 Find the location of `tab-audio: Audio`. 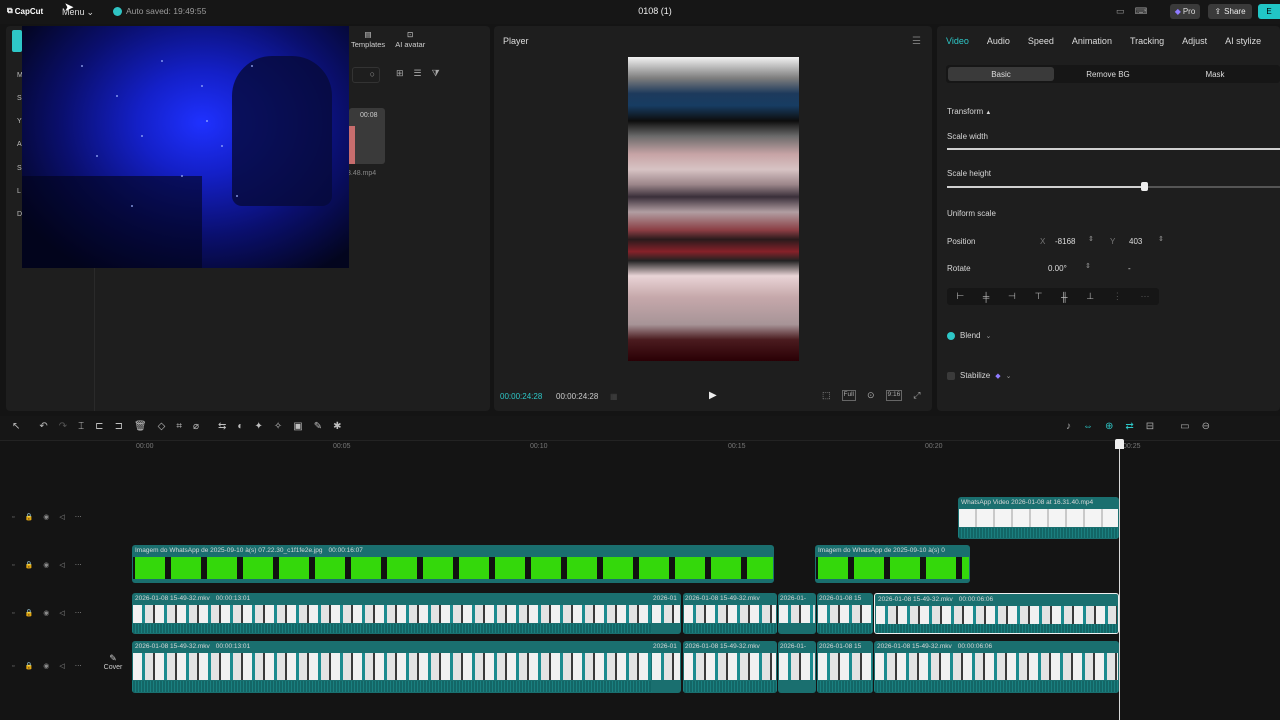

tab-audio: Audio is located at coordinates (998, 41).